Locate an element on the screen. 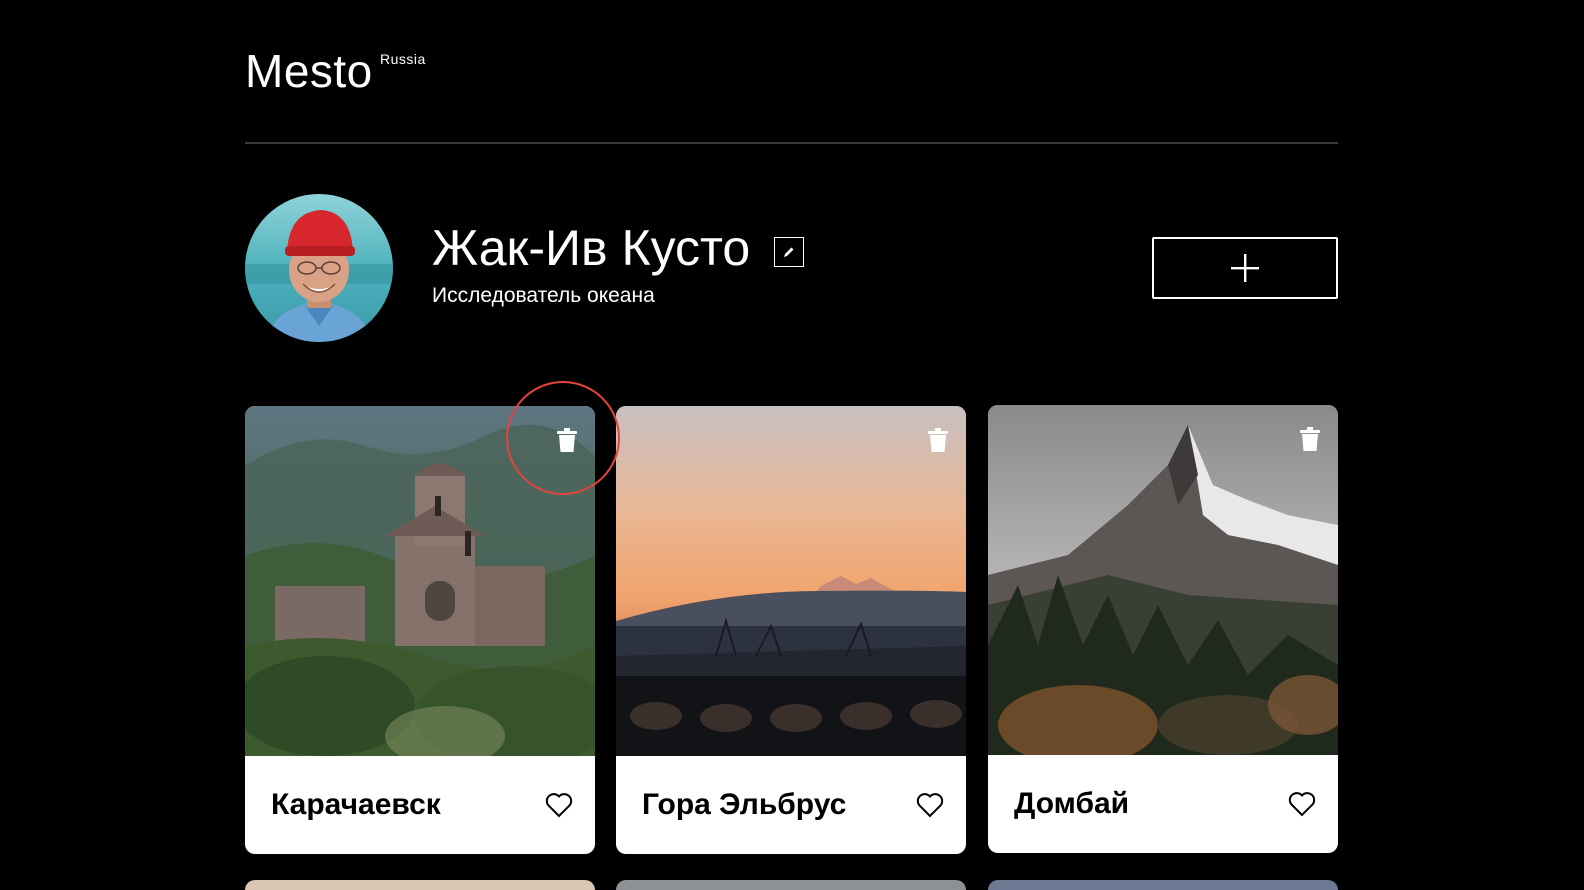  card-footer: Домбай is located at coordinates (1163, 804).